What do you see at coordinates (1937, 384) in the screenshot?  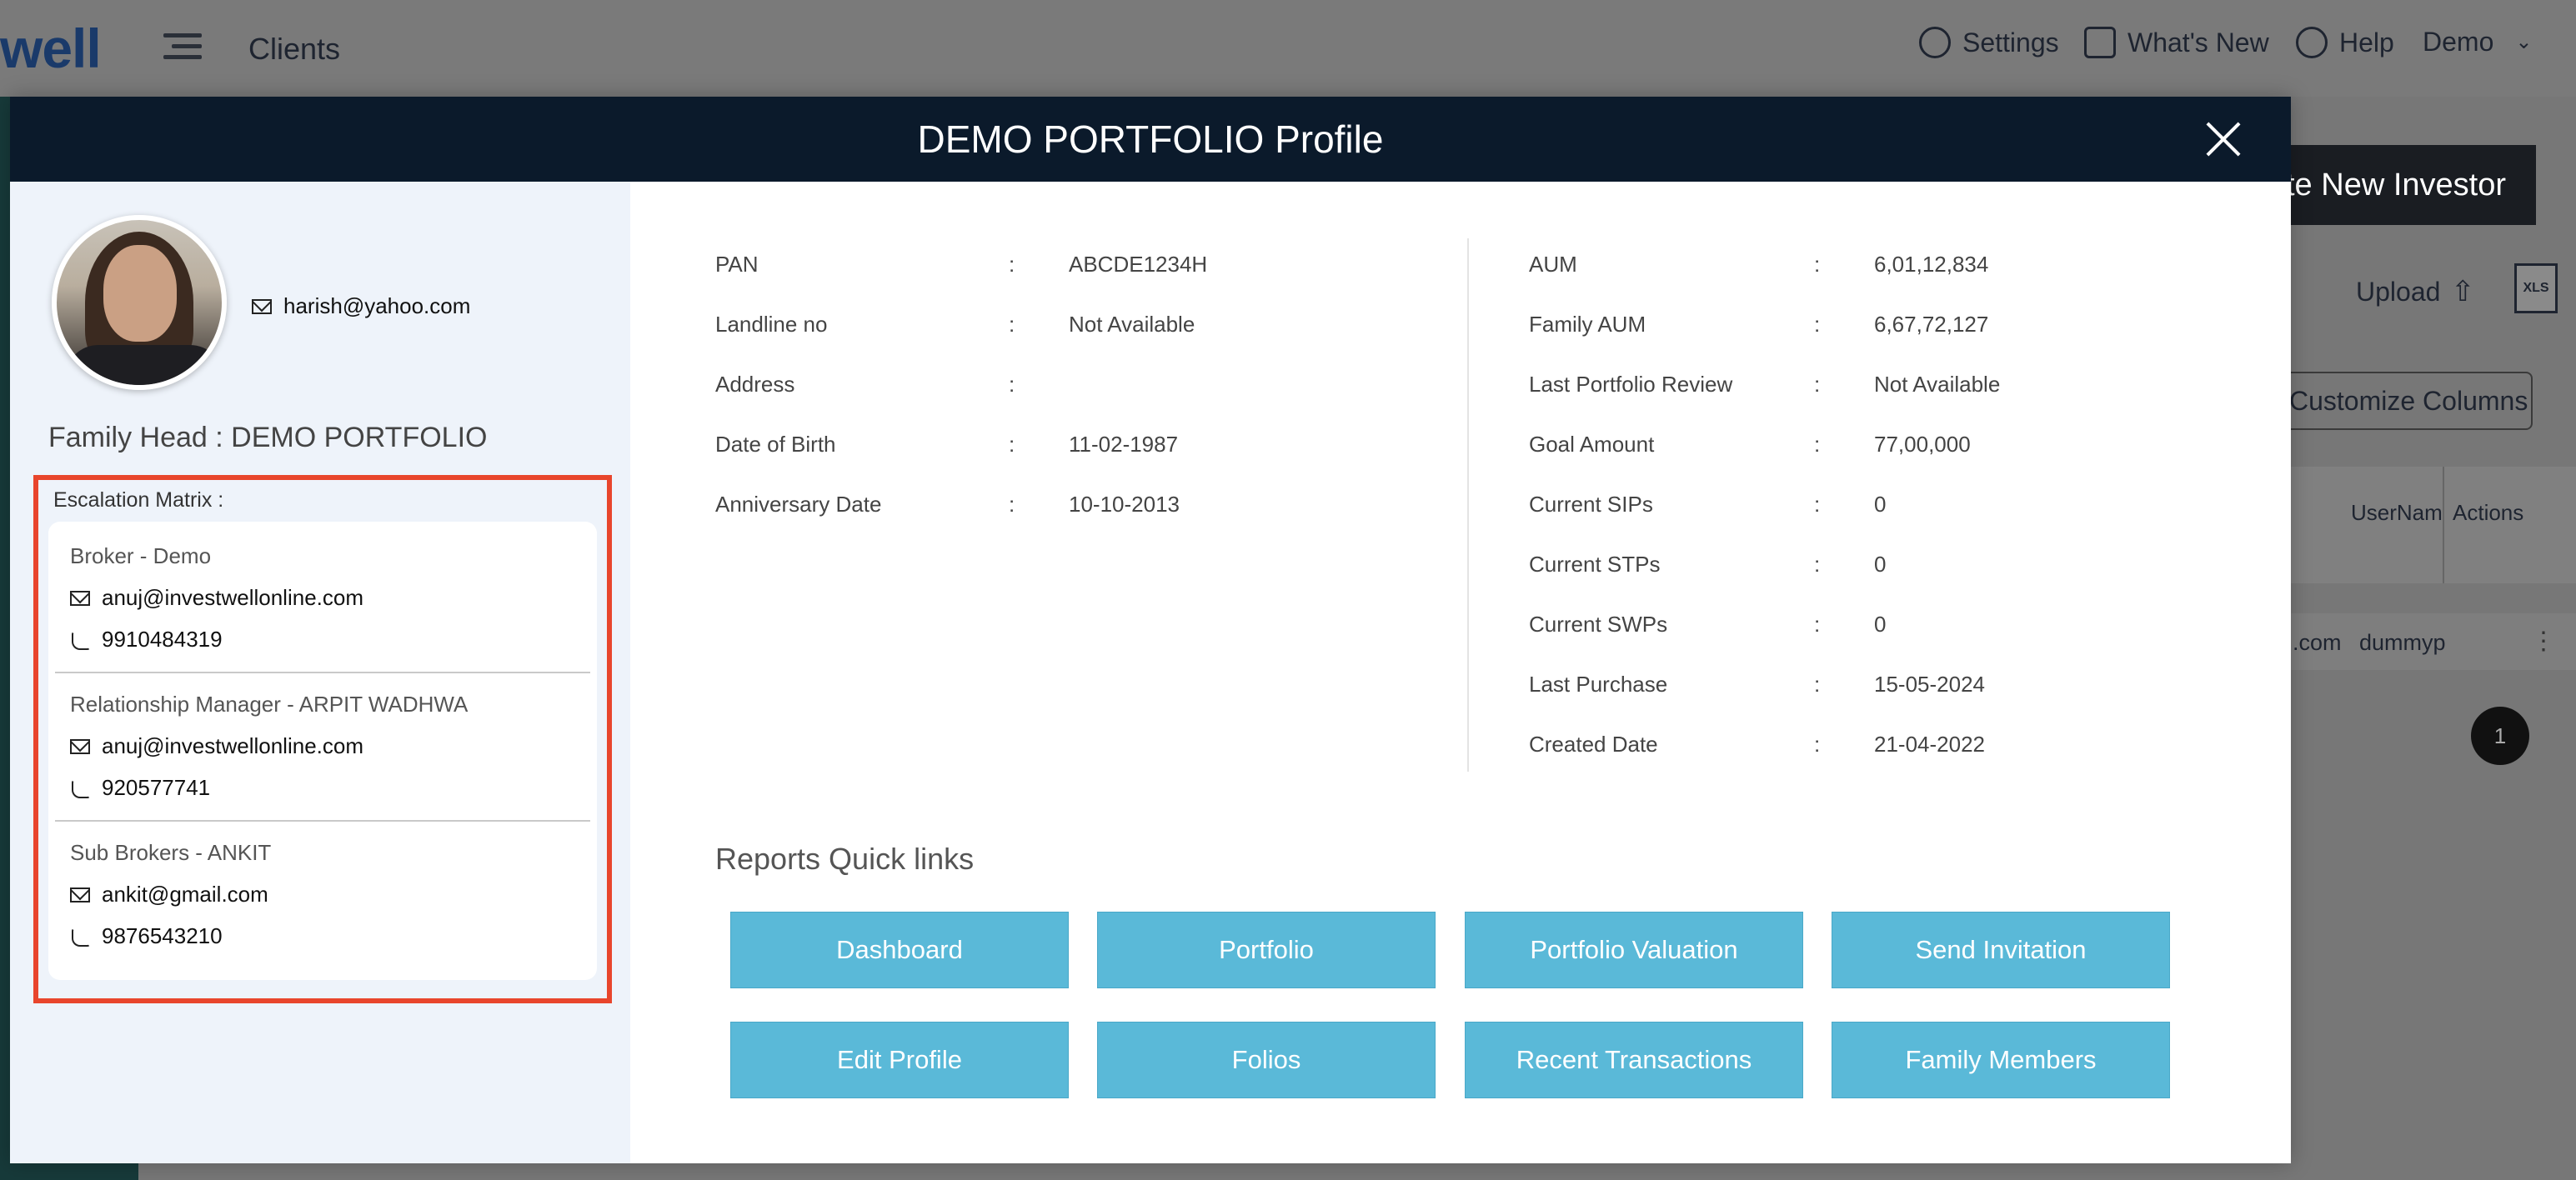 I see `detail-value-last-review: Not Available` at bounding box center [1937, 384].